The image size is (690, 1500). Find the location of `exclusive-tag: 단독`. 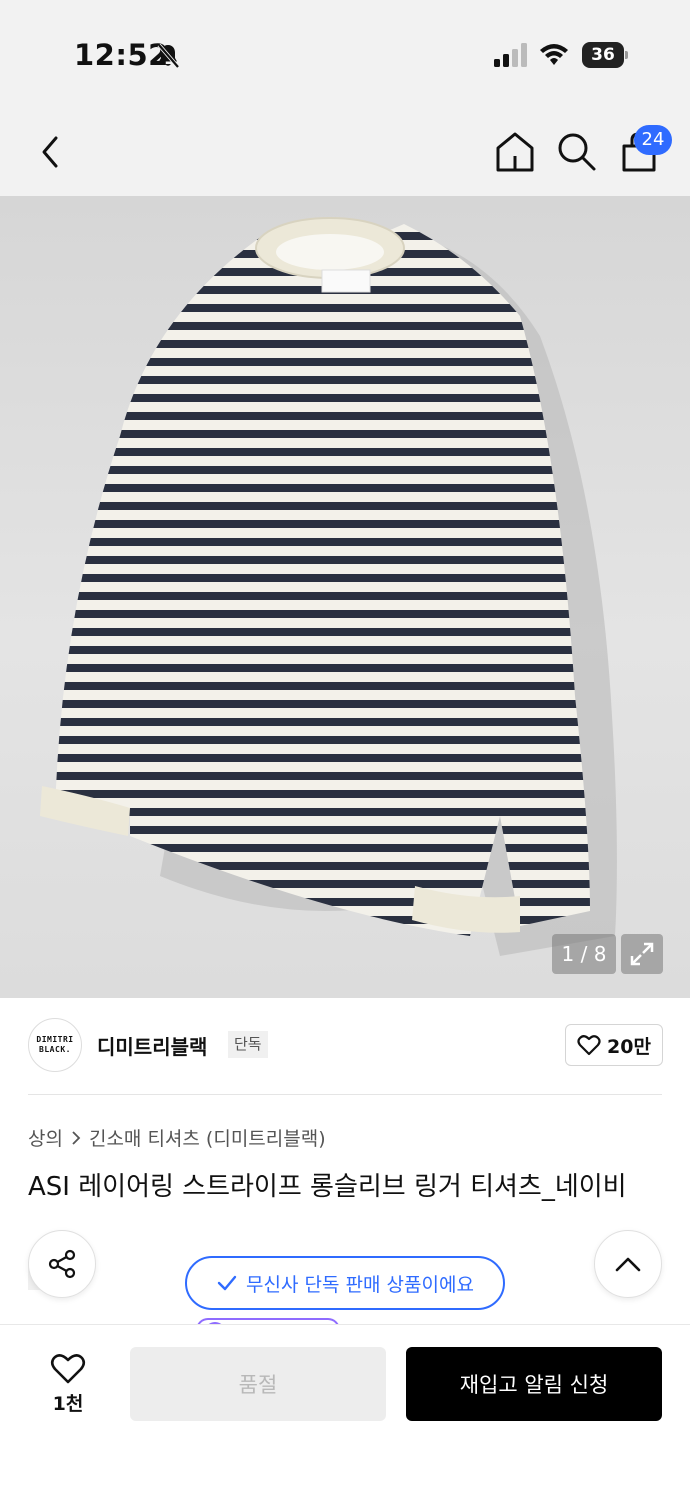

exclusive-tag: 단독 is located at coordinates (248, 1044).